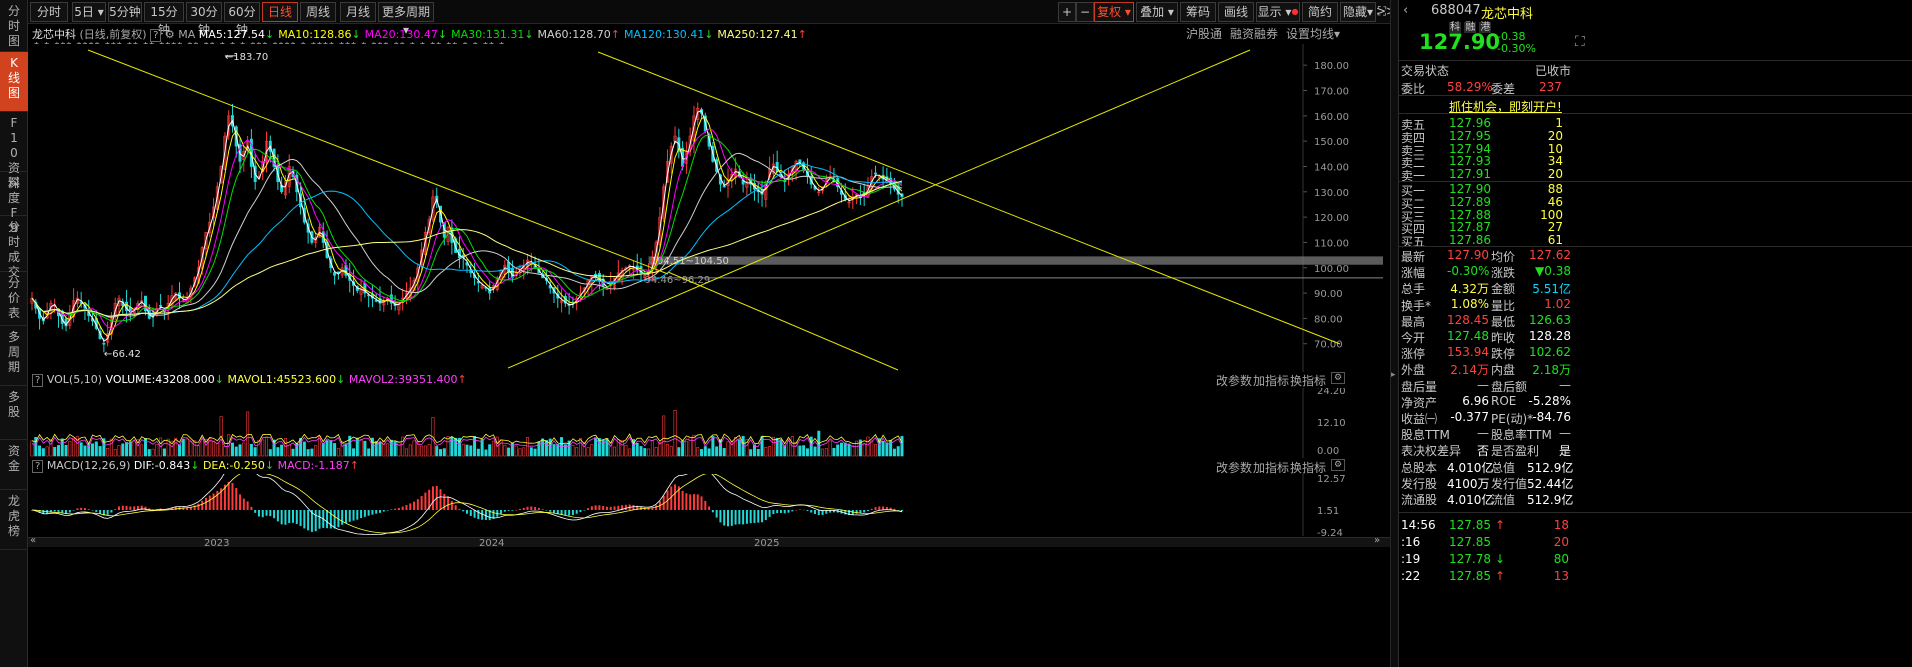 Image resolution: width=1912 pixels, height=667 pixels. I want to click on stat-label: 流值, so click(1503, 500).